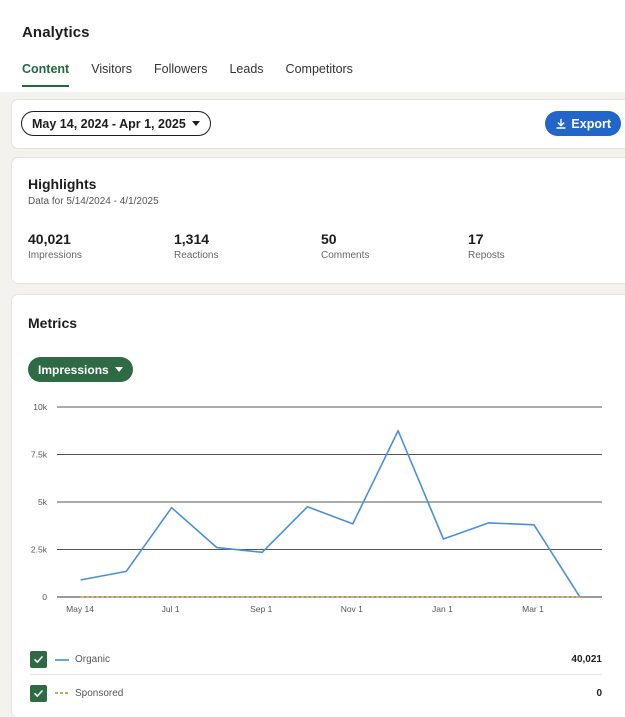 Image resolution: width=625 pixels, height=717 pixels. Describe the element at coordinates (261, 609) in the screenshot. I see `x-tick-label: Sep 1` at that location.